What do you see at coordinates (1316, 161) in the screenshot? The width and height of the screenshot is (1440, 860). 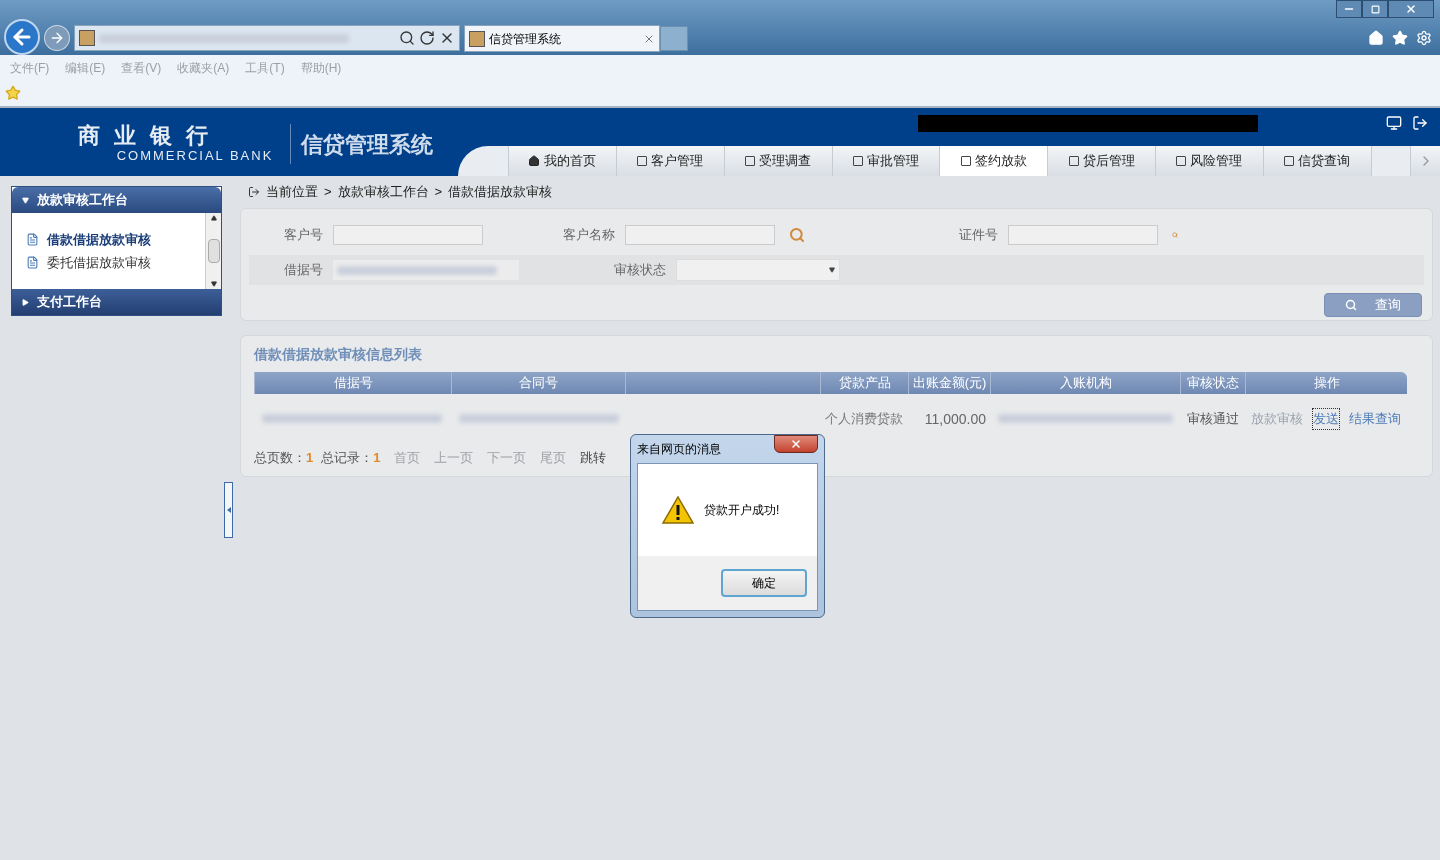 I see `nav-tab: 信贷查询` at bounding box center [1316, 161].